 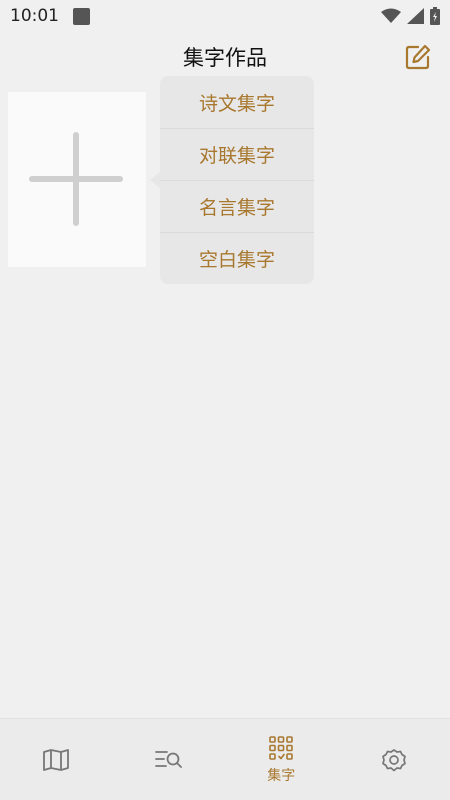 What do you see at coordinates (391, 15) in the screenshot?
I see `wifi-icon` at bounding box center [391, 15].